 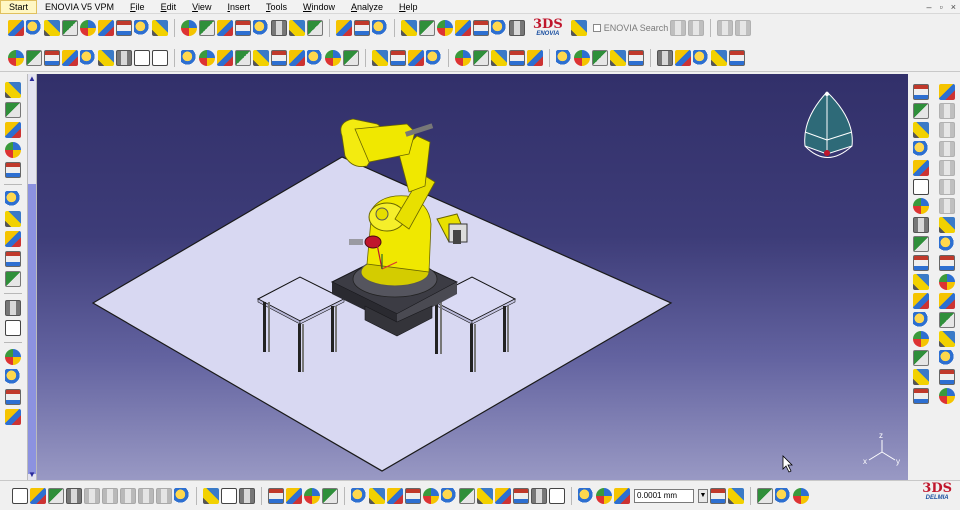 What do you see at coordinates (189, 57) in the screenshot?
I see `robot-icon` at bounding box center [189, 57].